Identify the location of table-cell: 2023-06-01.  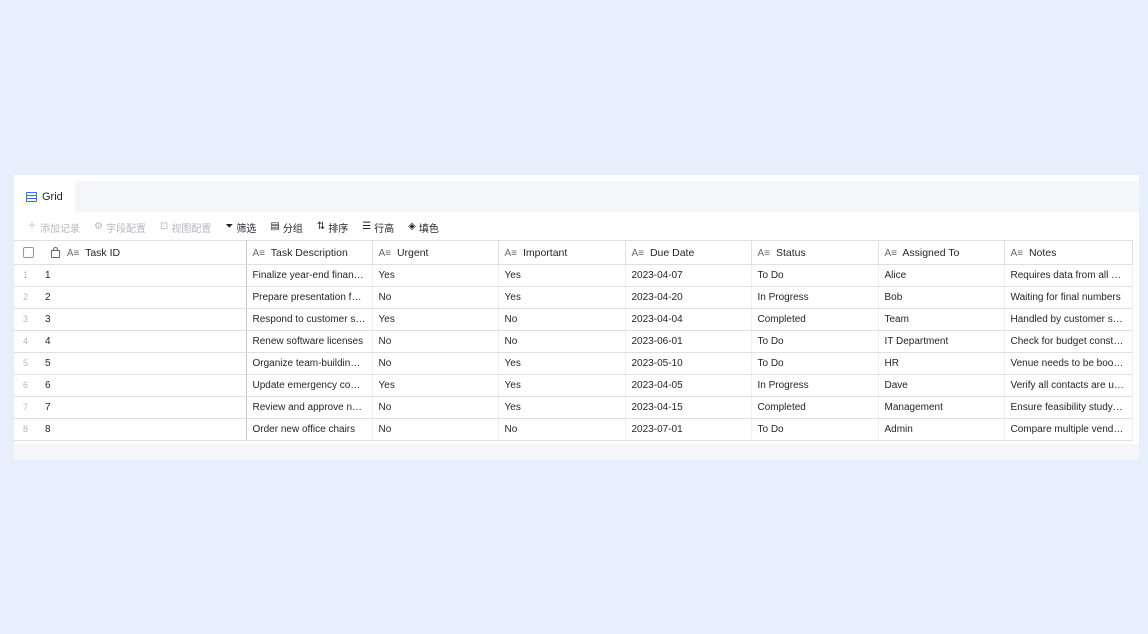
(688, 341).